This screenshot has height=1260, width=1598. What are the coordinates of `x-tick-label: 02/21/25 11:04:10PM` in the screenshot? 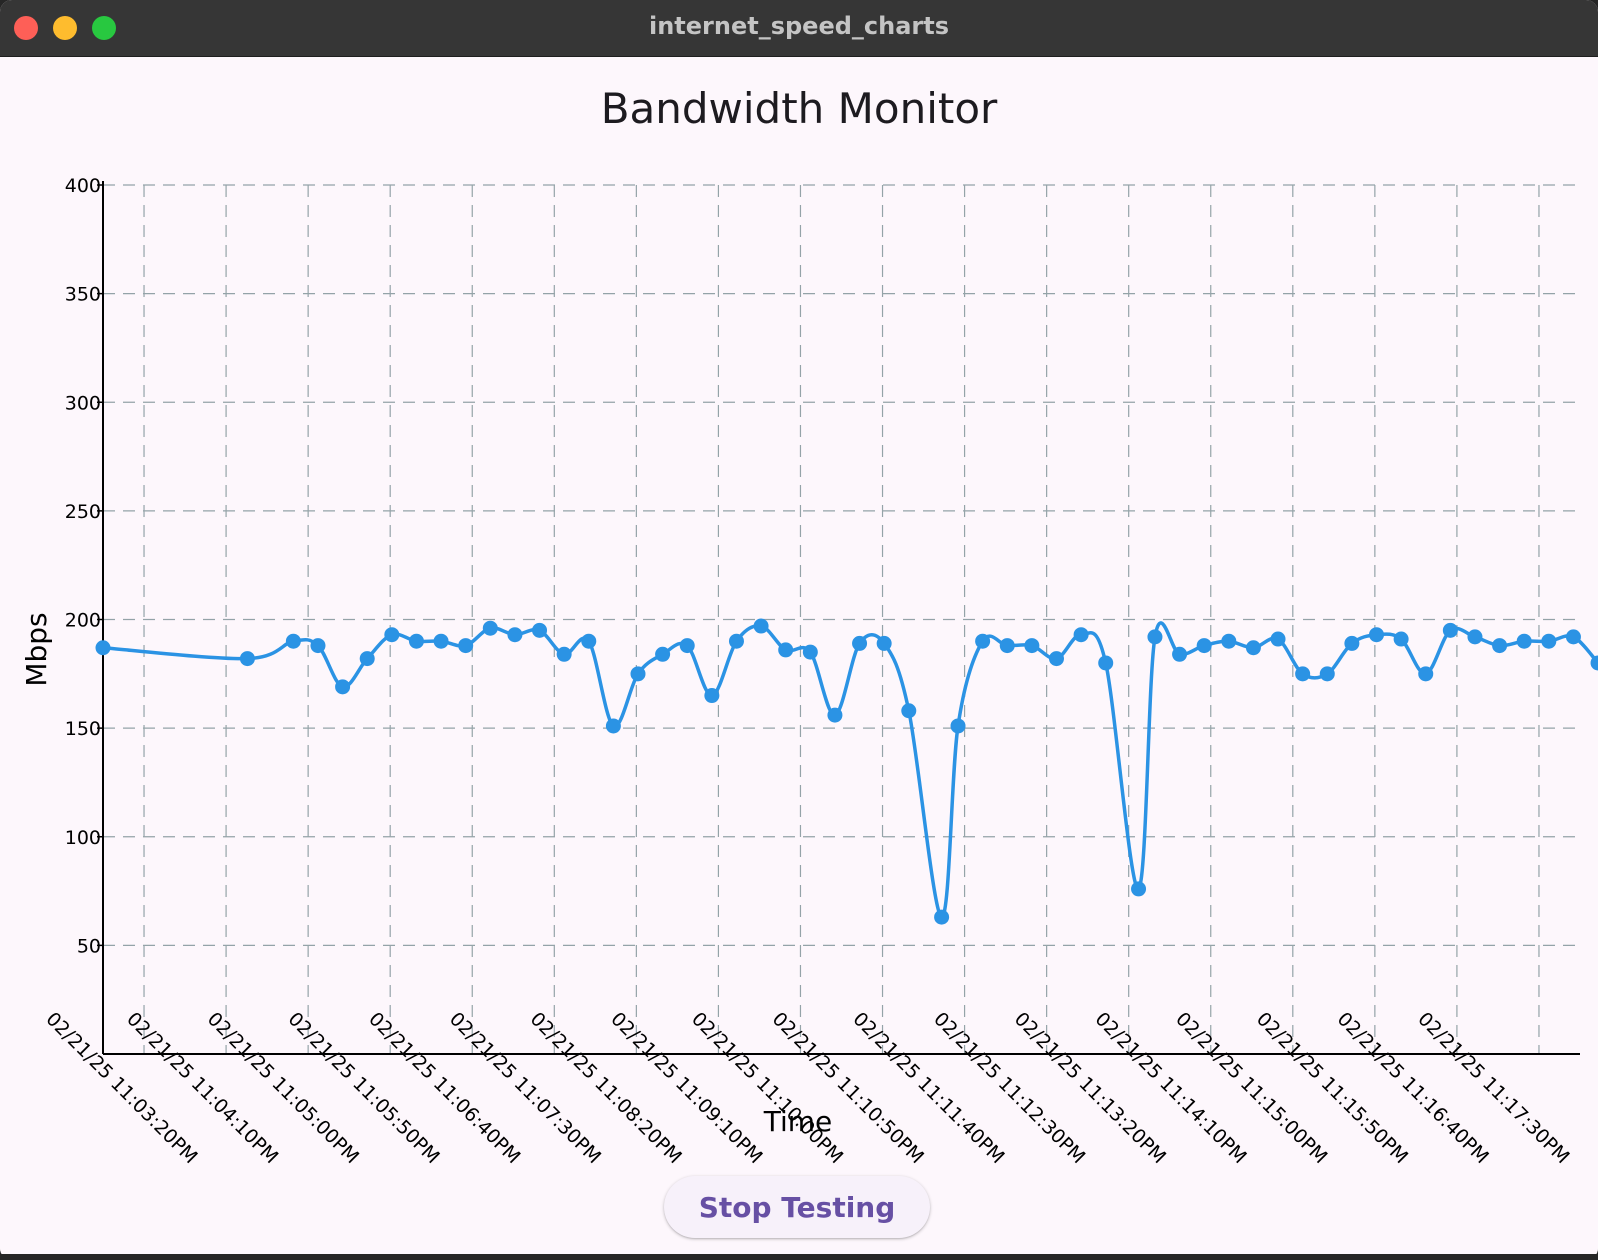 It's located at (202, 1088).